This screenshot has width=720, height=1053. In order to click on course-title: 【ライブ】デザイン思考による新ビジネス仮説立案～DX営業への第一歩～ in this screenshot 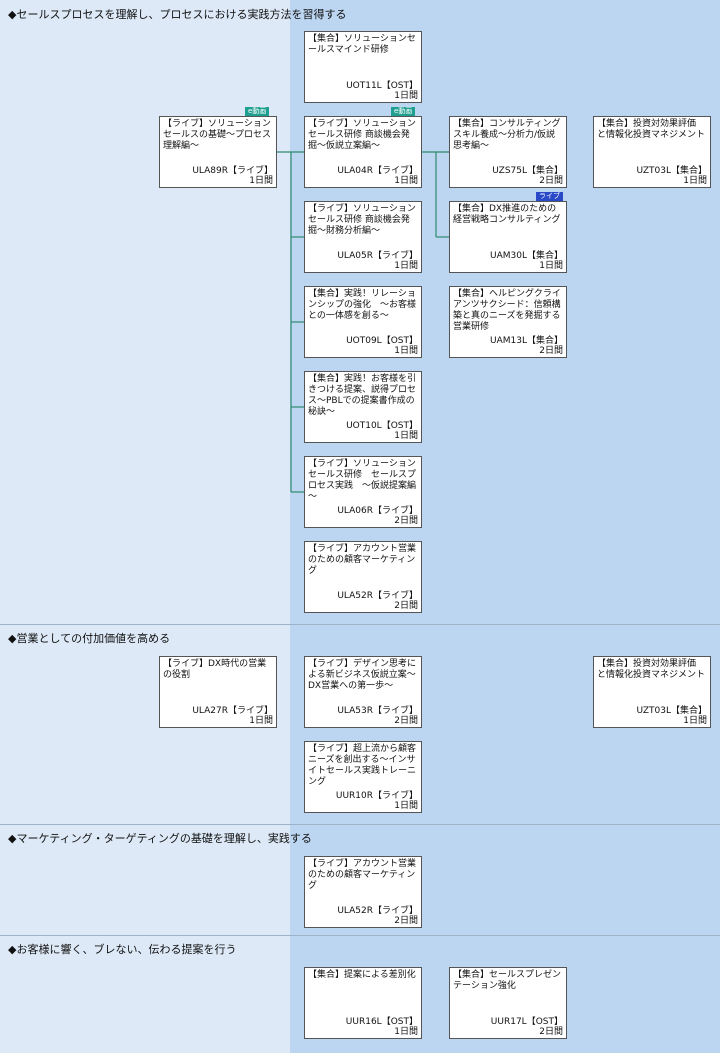, I will do `click(362, 675)`.